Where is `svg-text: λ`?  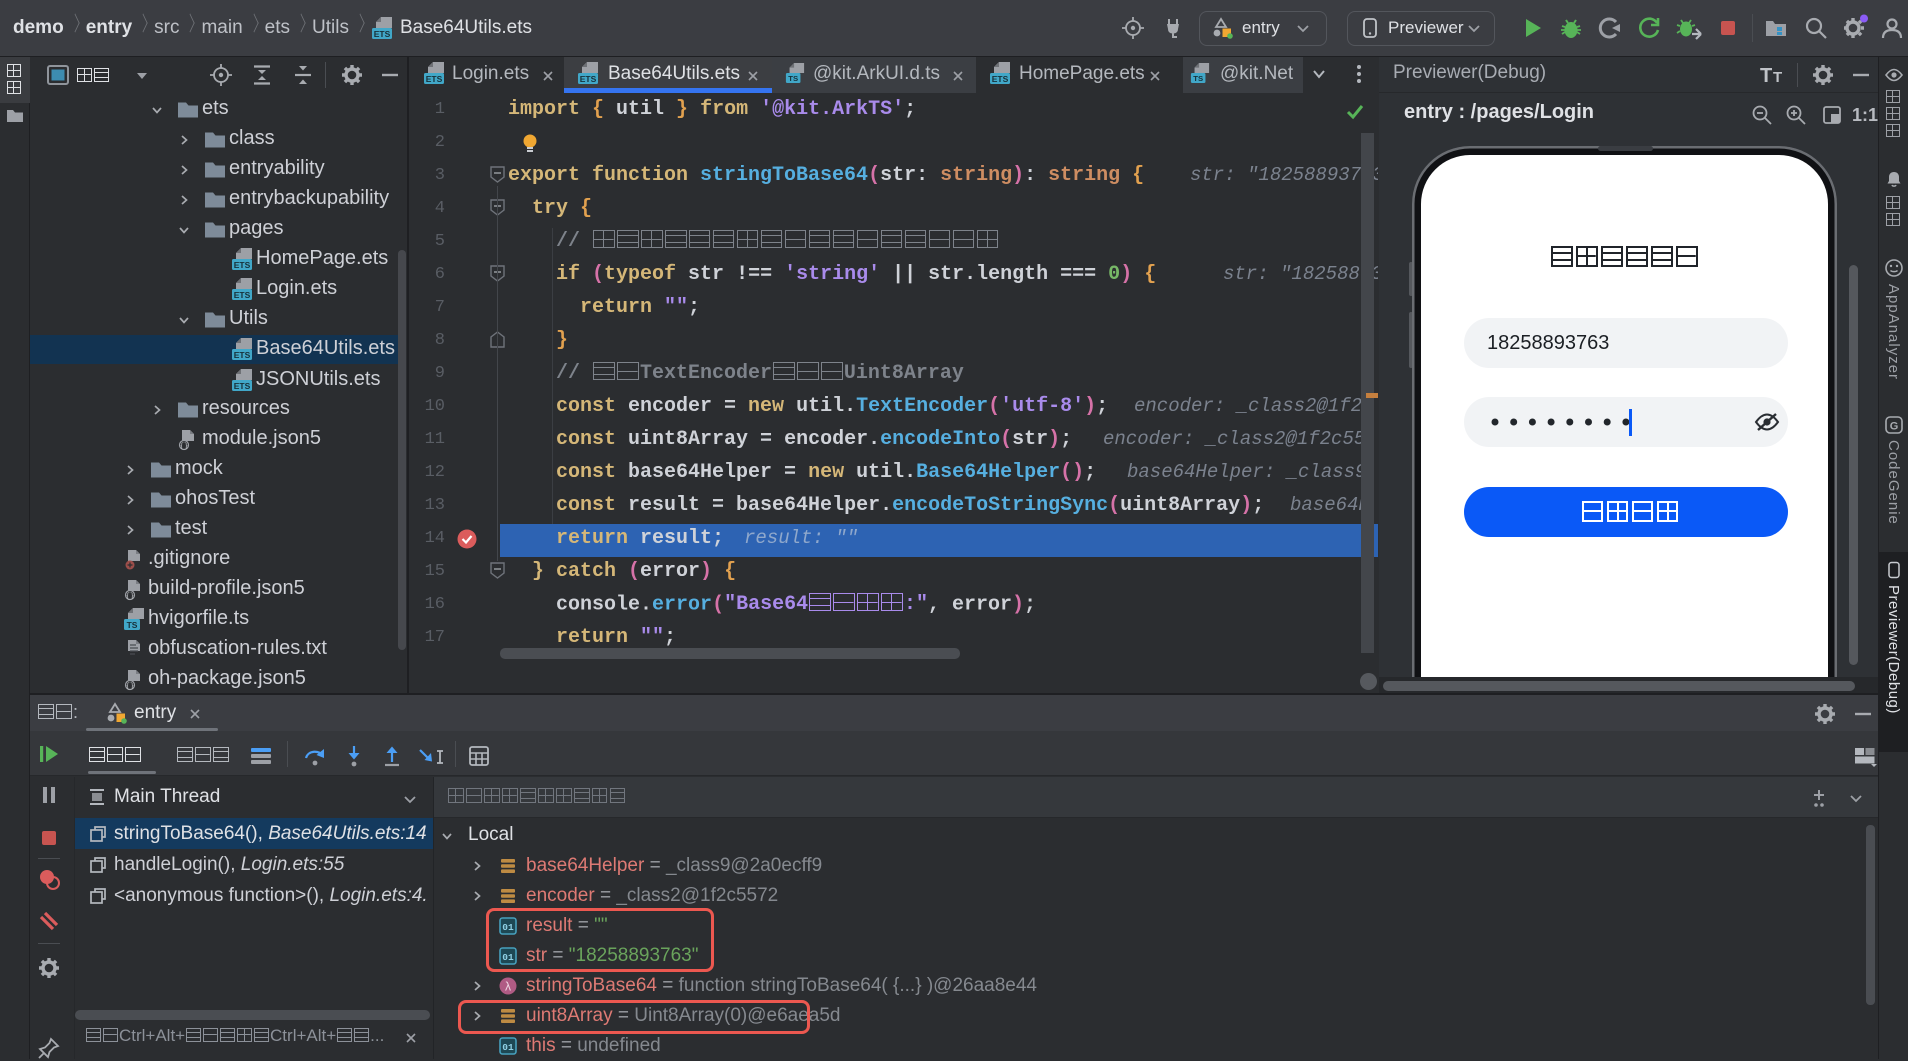 svg-text: λ is located at coordinates (508, 987).